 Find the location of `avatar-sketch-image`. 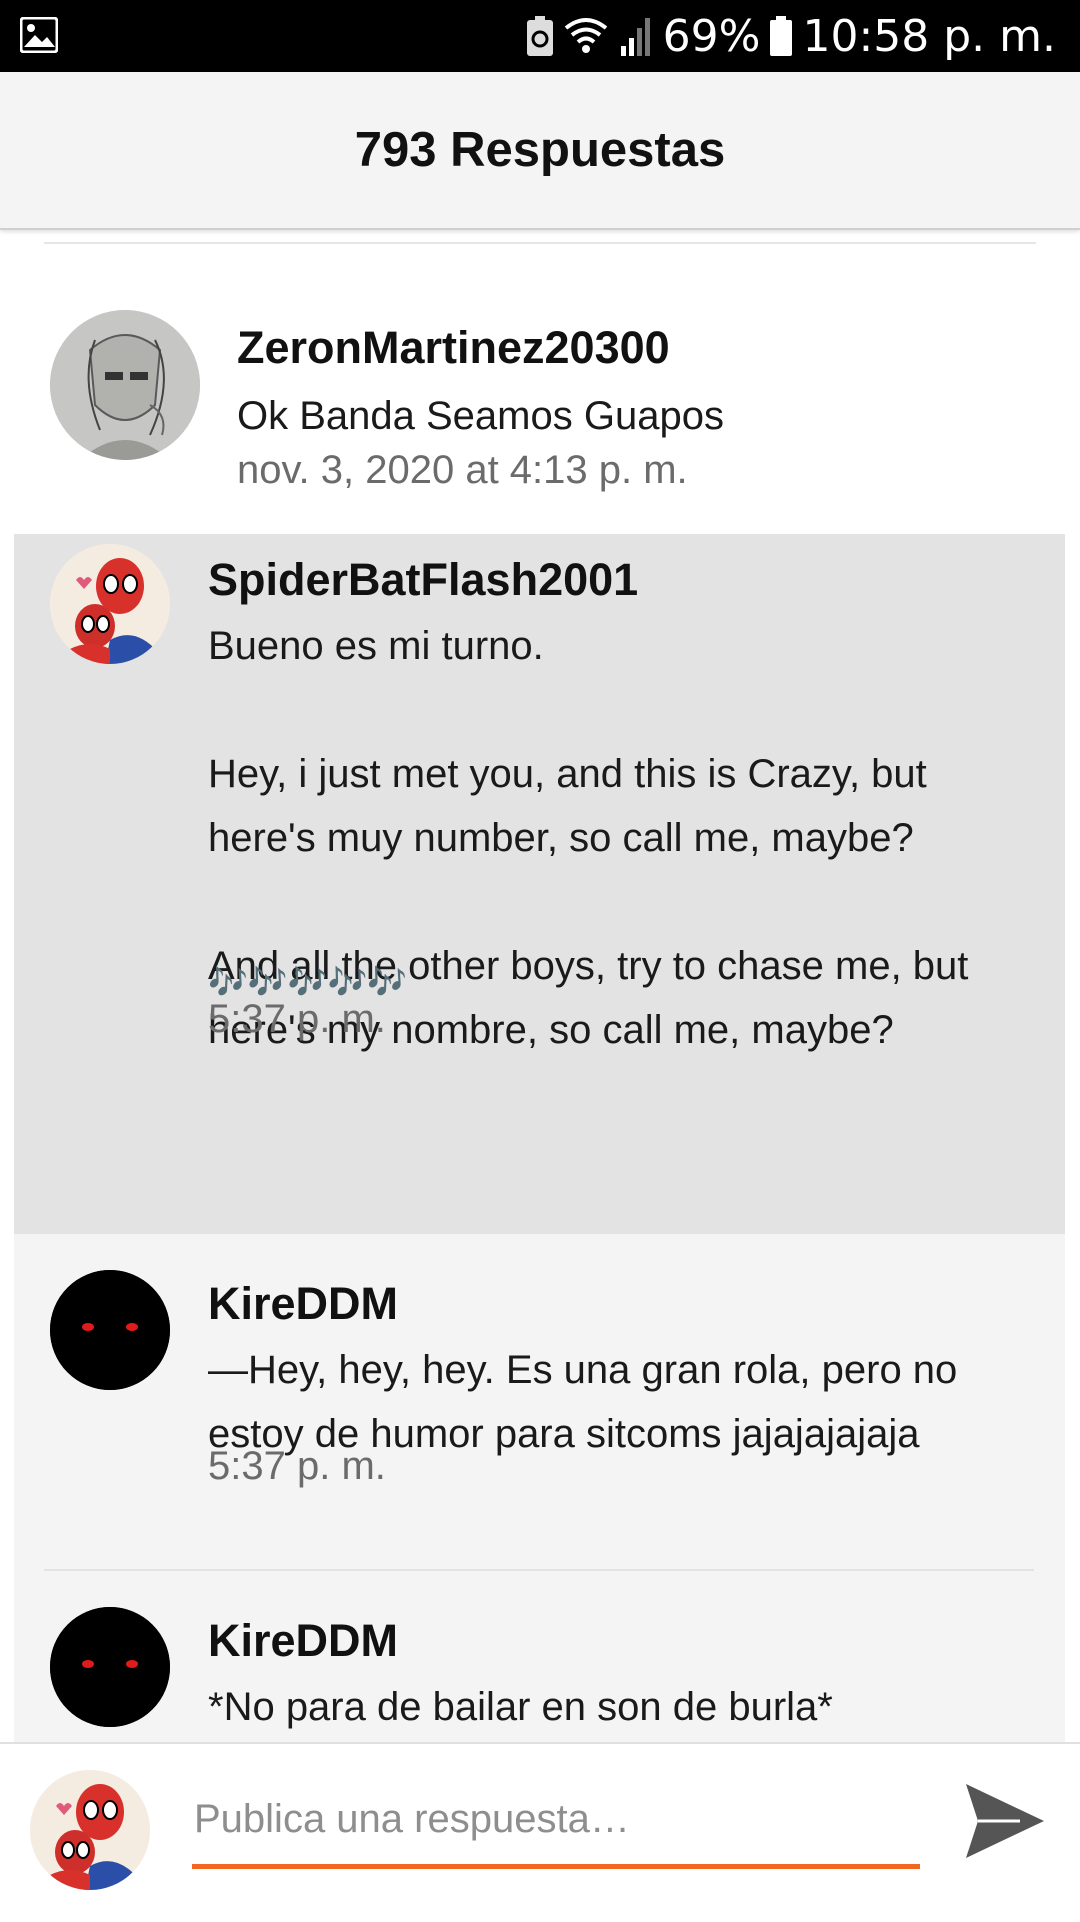

avatar-sketch-image is located at coordinates (125, 385).